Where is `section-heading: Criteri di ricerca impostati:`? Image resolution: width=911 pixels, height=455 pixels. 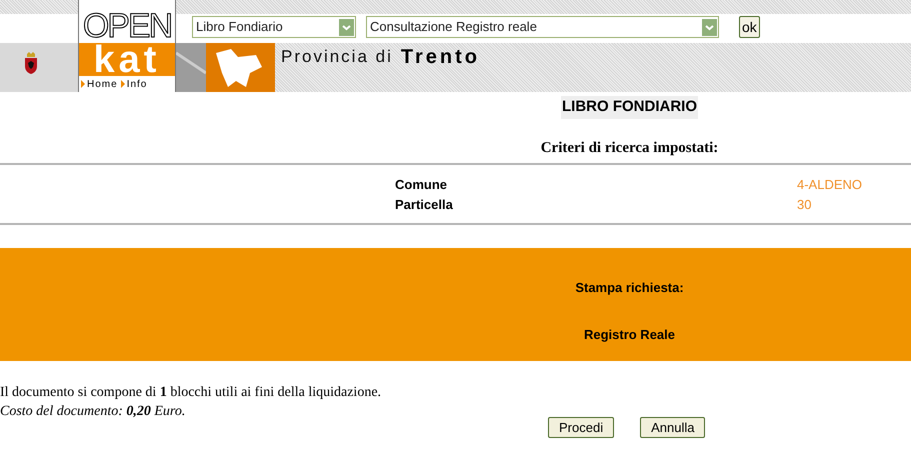
section-heading: Criteri di ricerca impostati: is located at coordinates (629, 148).